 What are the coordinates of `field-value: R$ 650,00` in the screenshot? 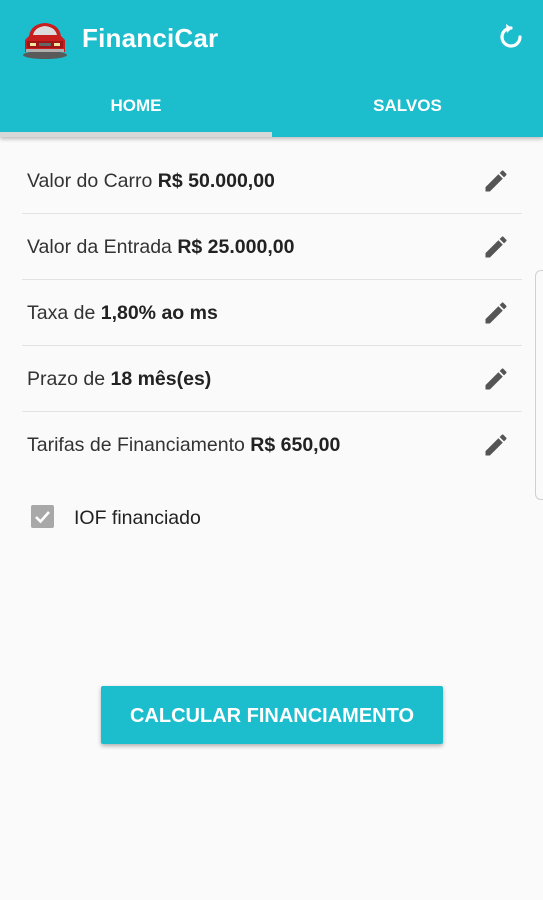 It's located at (295, 445).